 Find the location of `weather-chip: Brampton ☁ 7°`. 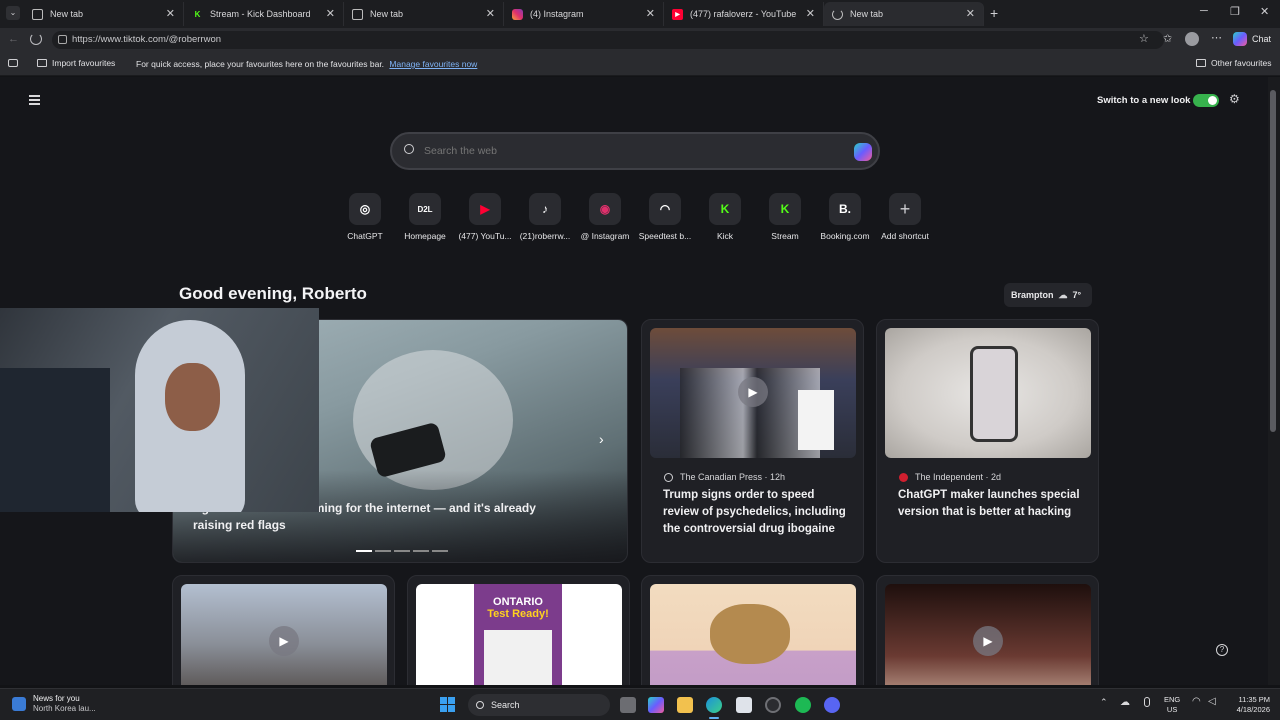

weather-chip: Brampton ☁ 7° is located at coordinates (1048, 295).